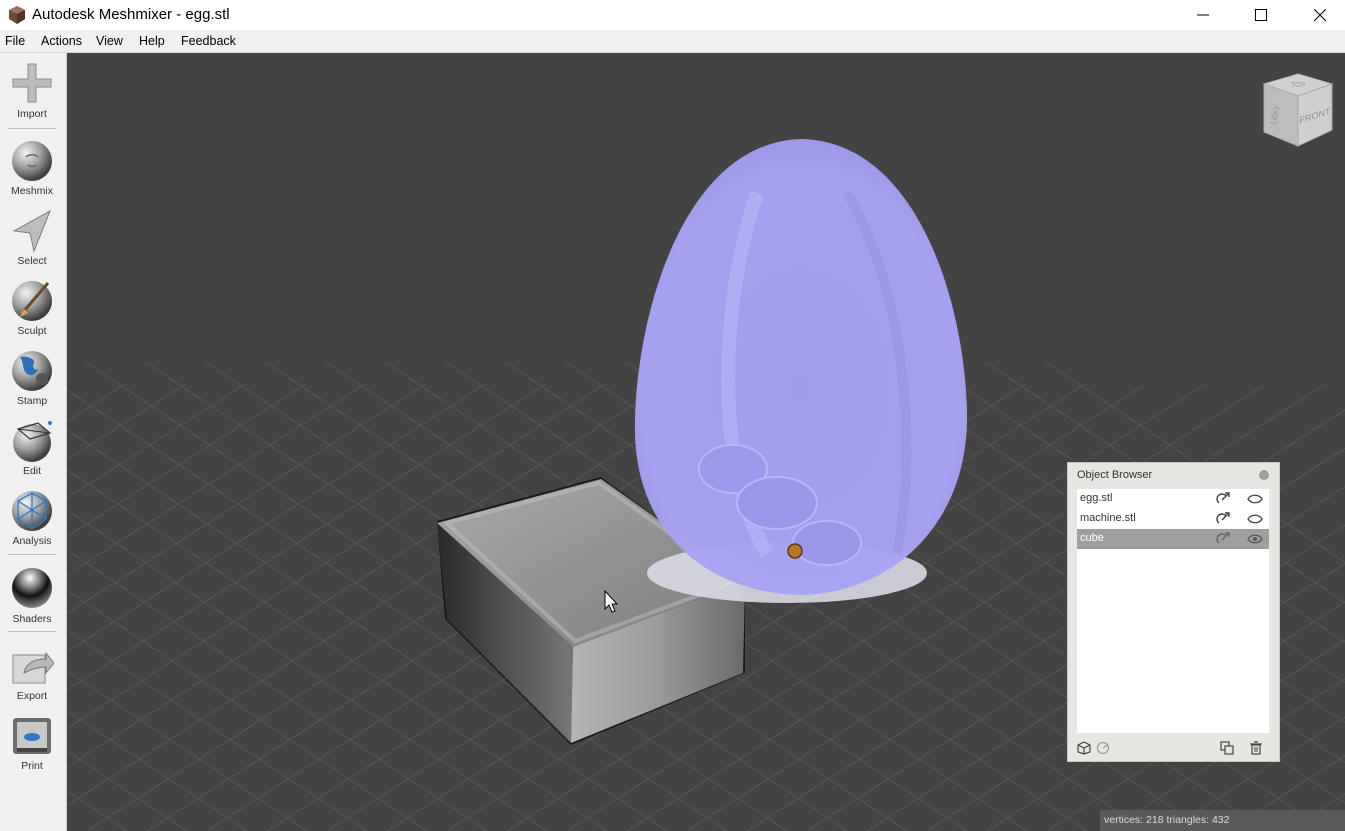 This screenshot has height=831, width=1345. I want to click on tool-import: Import, so click(32, 96).